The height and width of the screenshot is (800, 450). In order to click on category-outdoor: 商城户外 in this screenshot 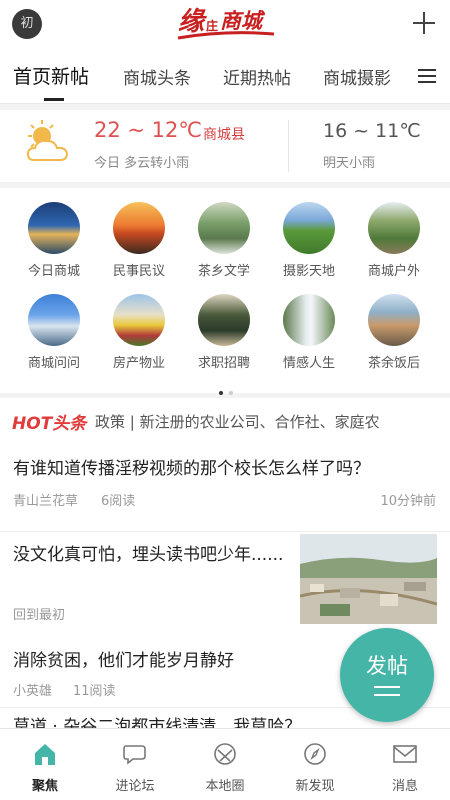, I will do `click(394, 240)`.